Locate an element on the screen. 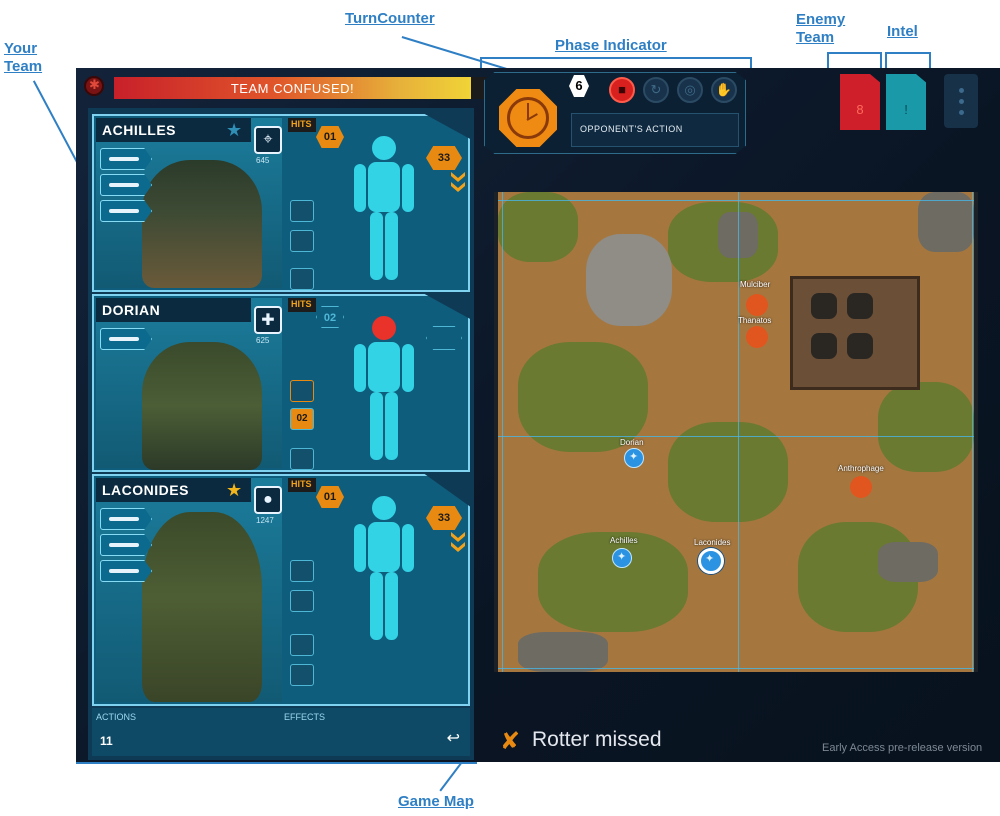 This screenshot has height=816, width=1000. annotation-turn-counter: TurnCounter is located at coordinates (390, 18).